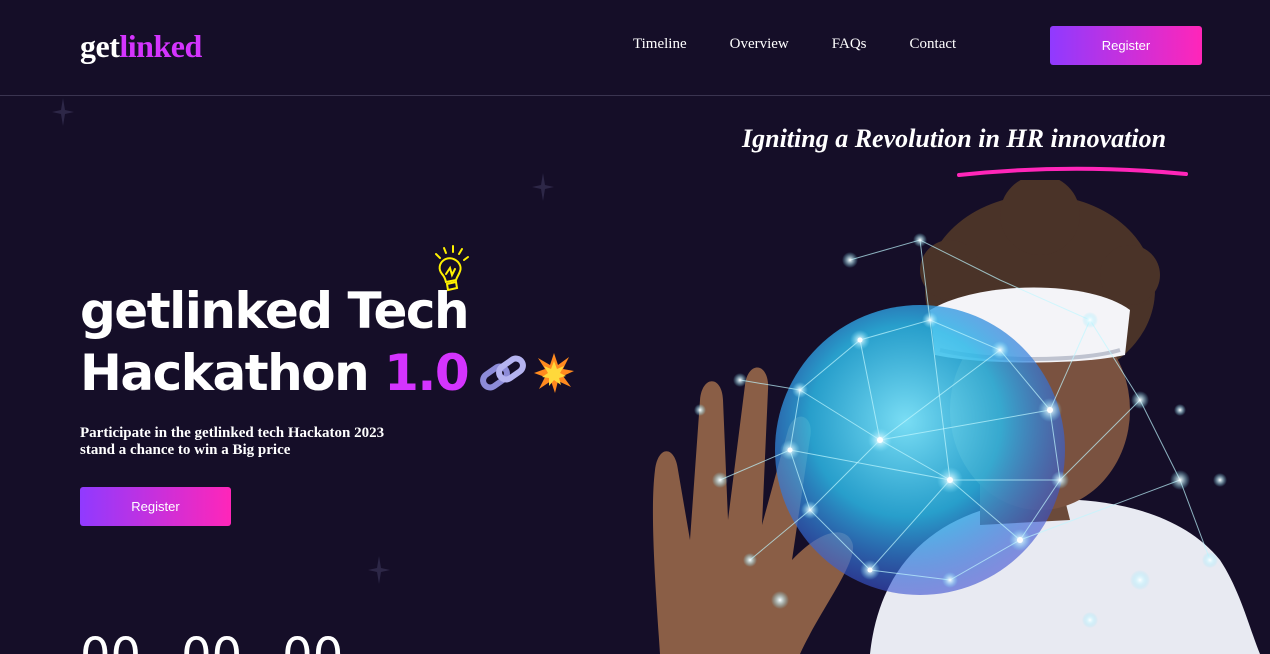 The image size is (1270, 654). What do you see at coordinates (816, 44) in the screenshot?
I see `main-nav: Timeline Overview FAQs Contact` at bounding box center [816, 44].